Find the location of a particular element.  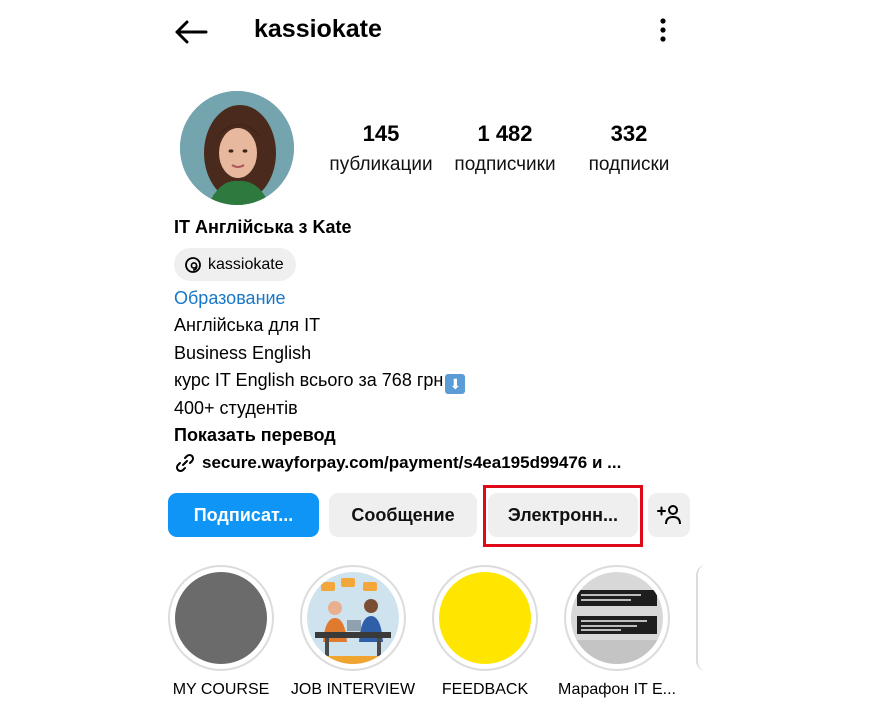

back-button is located at coordinates (191, 32).